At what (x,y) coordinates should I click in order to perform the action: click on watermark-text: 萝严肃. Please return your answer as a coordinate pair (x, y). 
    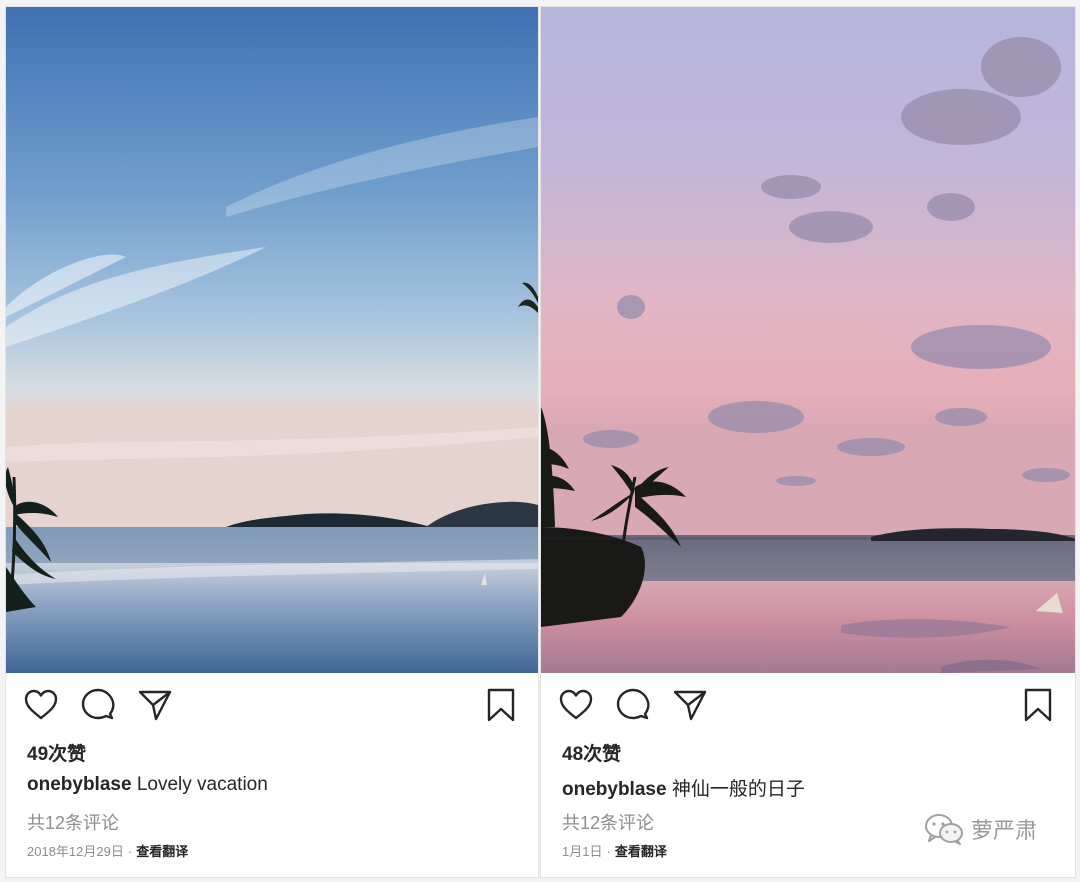
    Looking at the image, I should click on (1003, 830).